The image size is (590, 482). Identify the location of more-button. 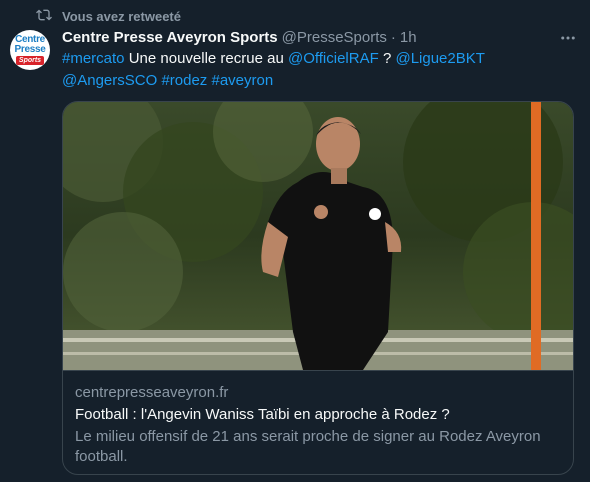
(568, 38).